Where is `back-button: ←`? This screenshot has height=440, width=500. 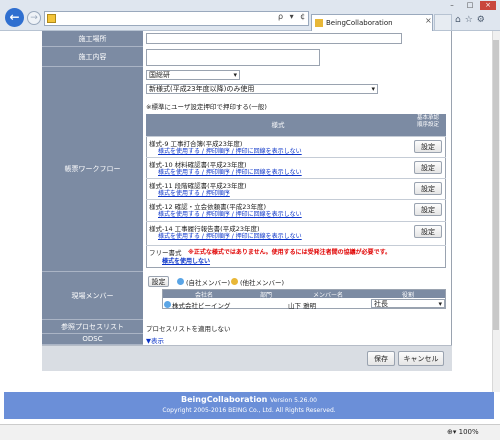
back-button: ← is located at coordinates (14, 17).